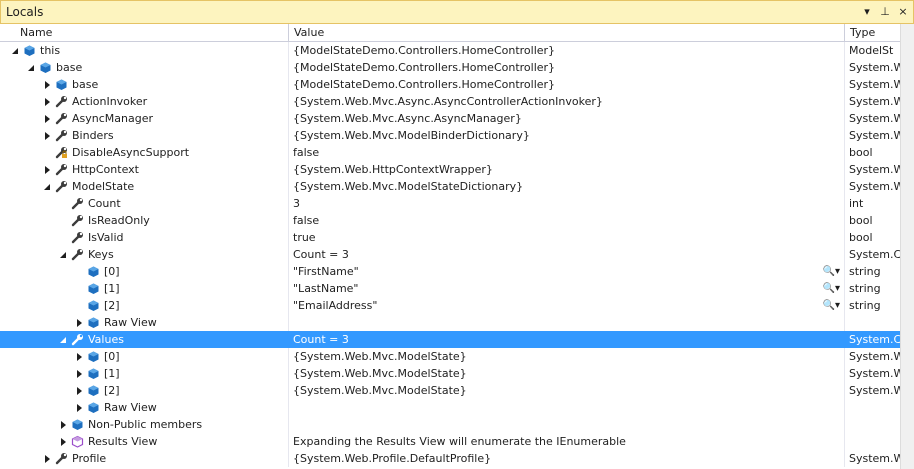  I want to click on name-cell: Results View, so click(144, 441).